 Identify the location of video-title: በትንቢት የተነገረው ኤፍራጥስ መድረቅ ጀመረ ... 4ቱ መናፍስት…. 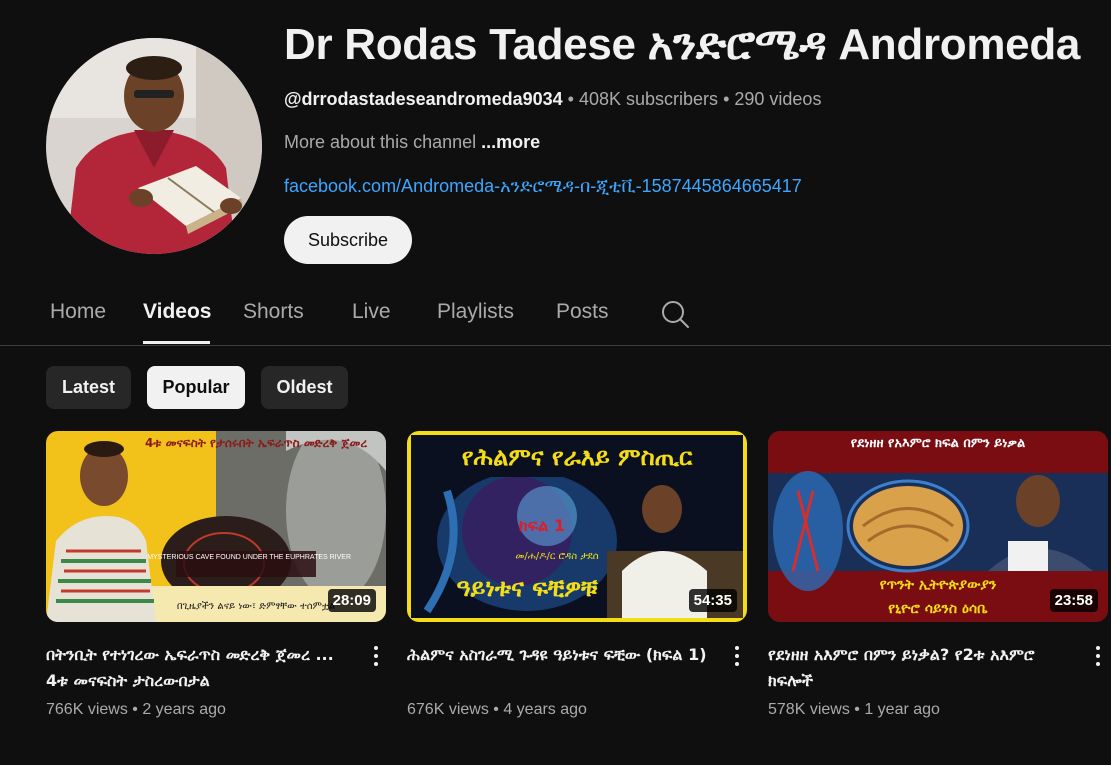
(196, 668).